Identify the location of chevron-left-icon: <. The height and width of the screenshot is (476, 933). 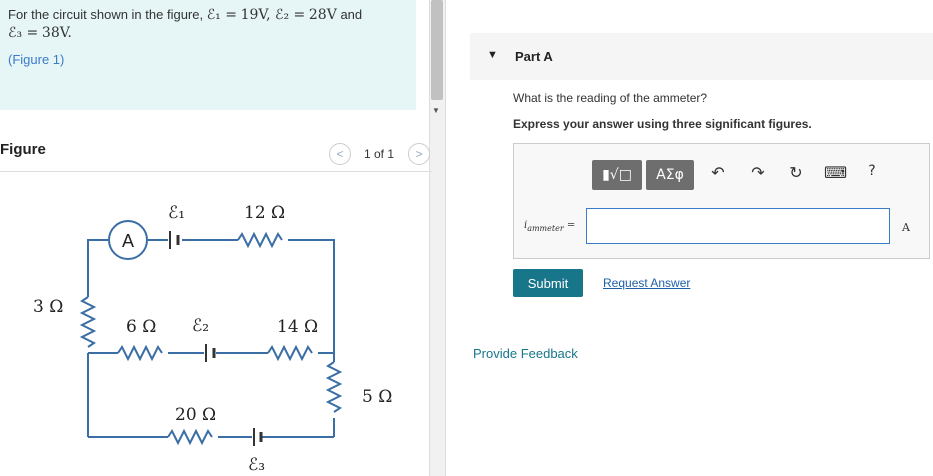
(340, 154).